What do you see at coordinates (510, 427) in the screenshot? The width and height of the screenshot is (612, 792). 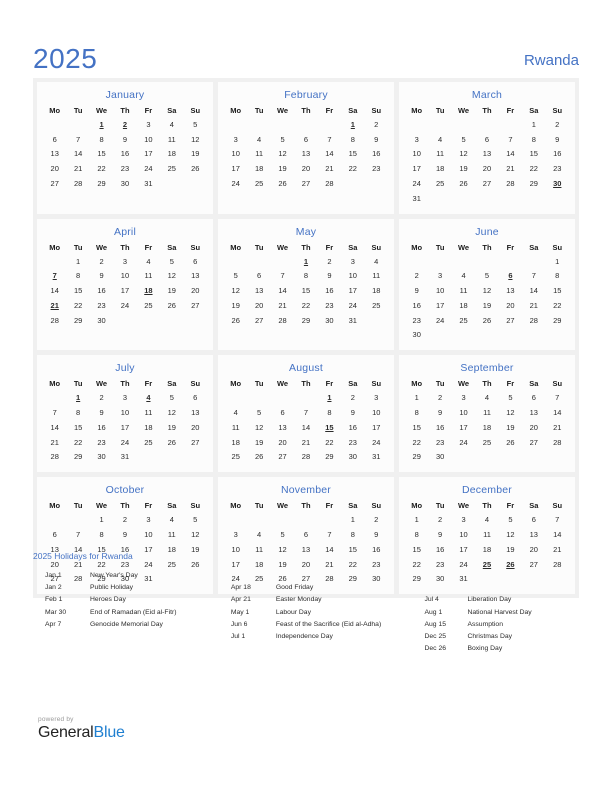 I see `day-cell: 19` at bounding box center [510, 427].